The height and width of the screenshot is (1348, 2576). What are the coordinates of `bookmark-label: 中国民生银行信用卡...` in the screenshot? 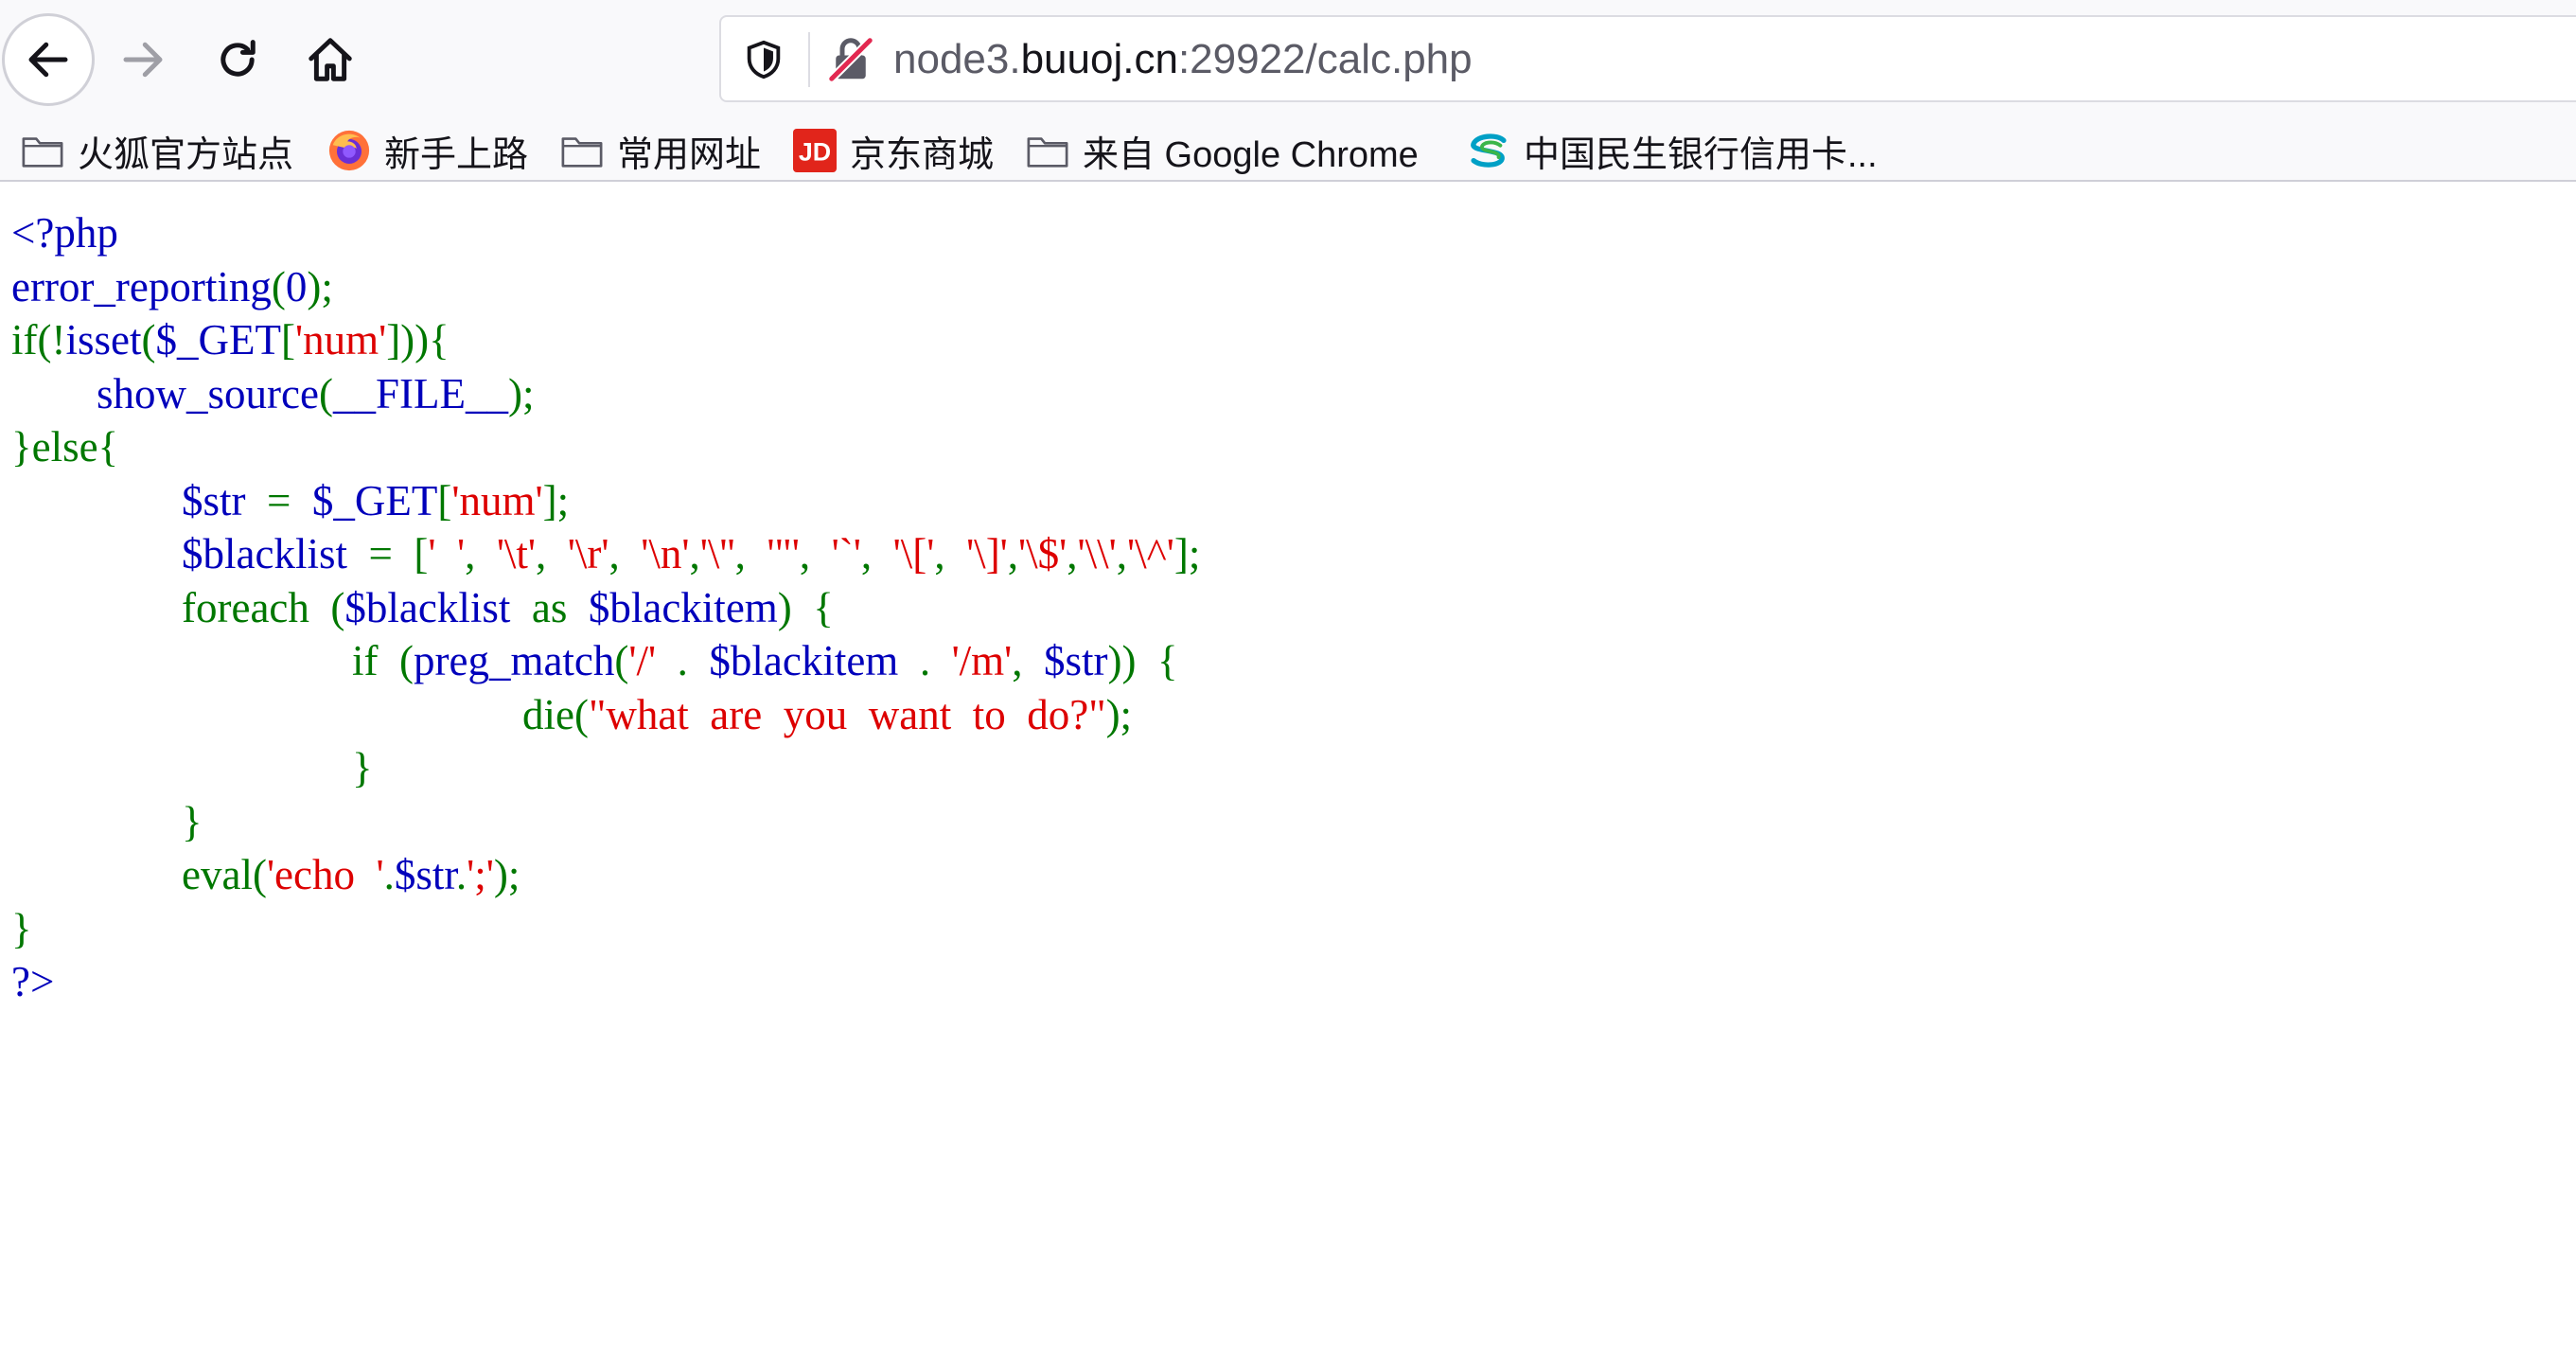 It's located at (1701, 155).